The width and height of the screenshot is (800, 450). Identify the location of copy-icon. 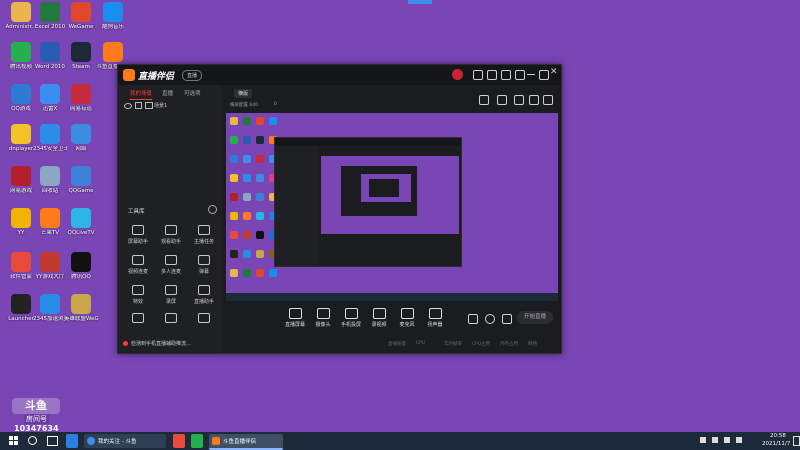
(484, 100).